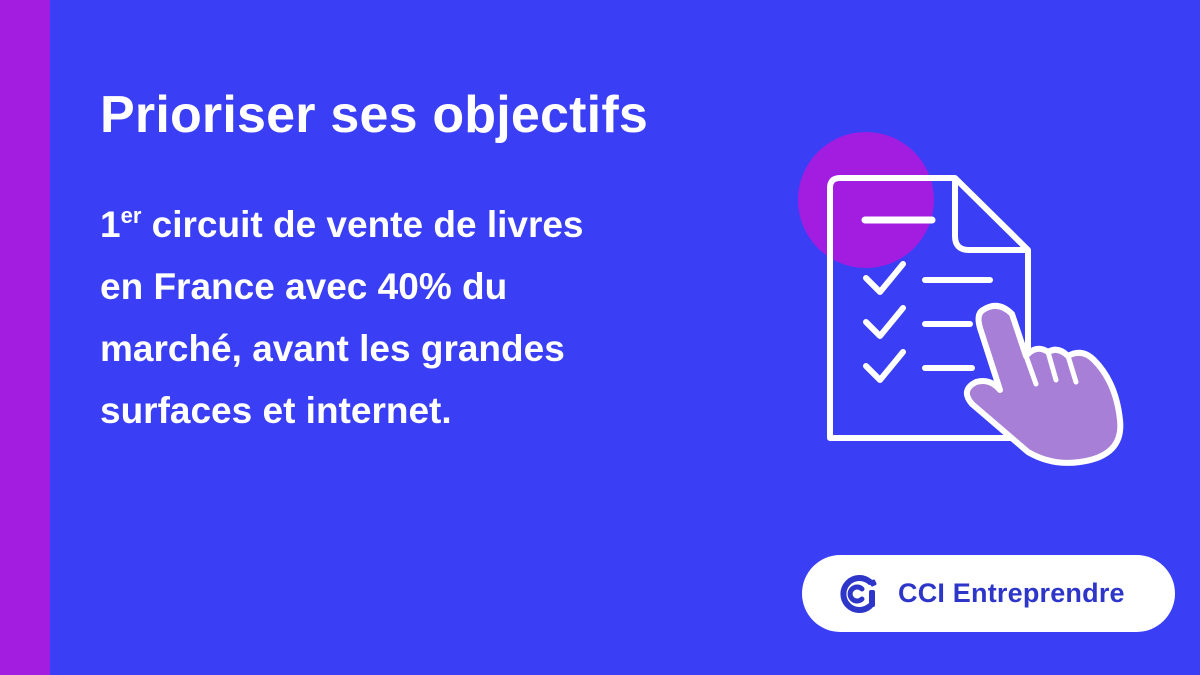 This screenshot has height=675, width=1200. Describe the element at coordinates (1011, 593) in the screenshot. I see `brand-name: CCI Entreprendre` at that location.